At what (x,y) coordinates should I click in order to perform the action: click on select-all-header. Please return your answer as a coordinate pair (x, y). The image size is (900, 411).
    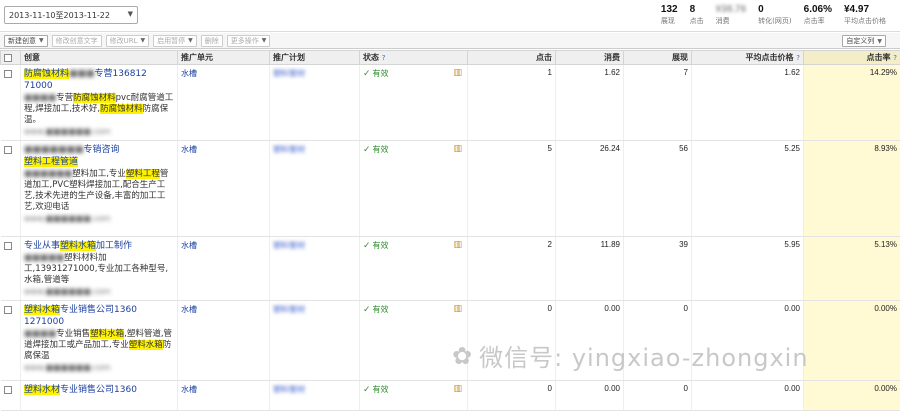
    Looking at the image, I should click on (11, 58).